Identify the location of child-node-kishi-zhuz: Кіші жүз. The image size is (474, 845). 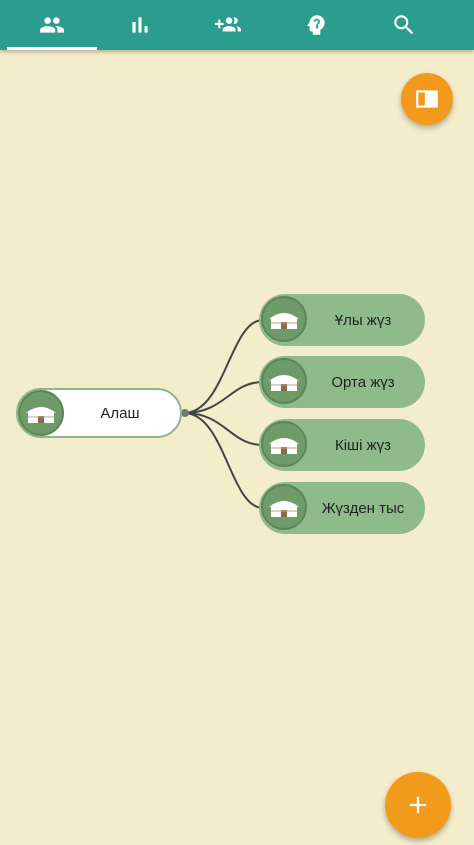
(342, 445).